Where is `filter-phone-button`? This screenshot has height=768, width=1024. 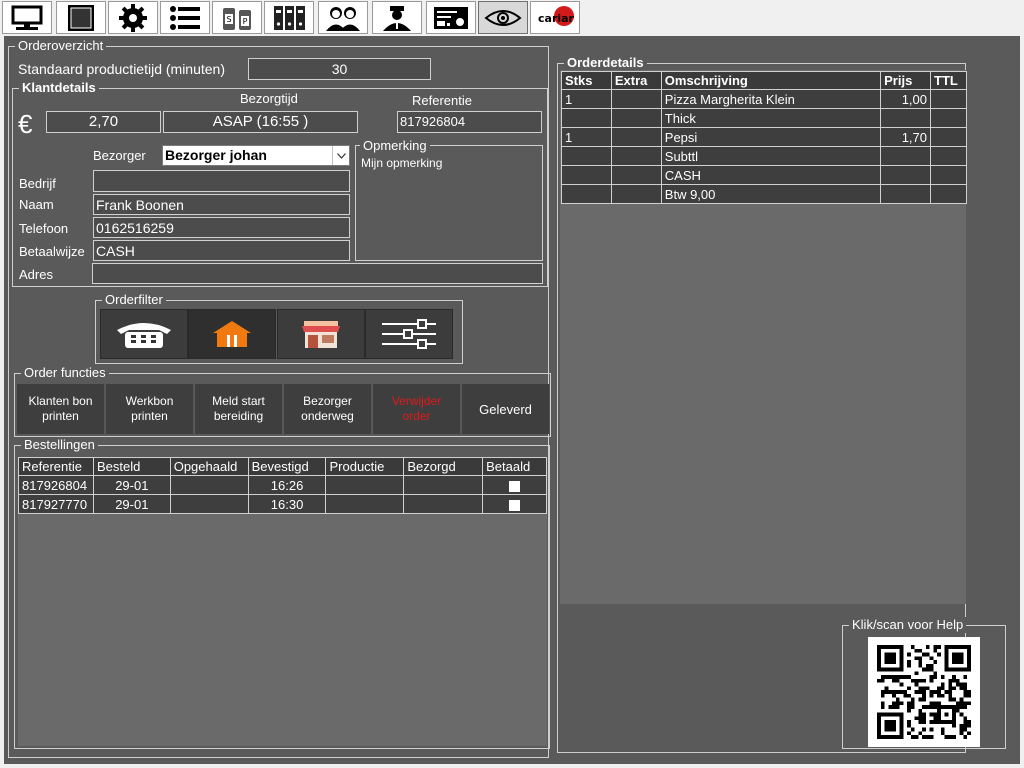
filter-phone-button is located at coordinates (144, 334).